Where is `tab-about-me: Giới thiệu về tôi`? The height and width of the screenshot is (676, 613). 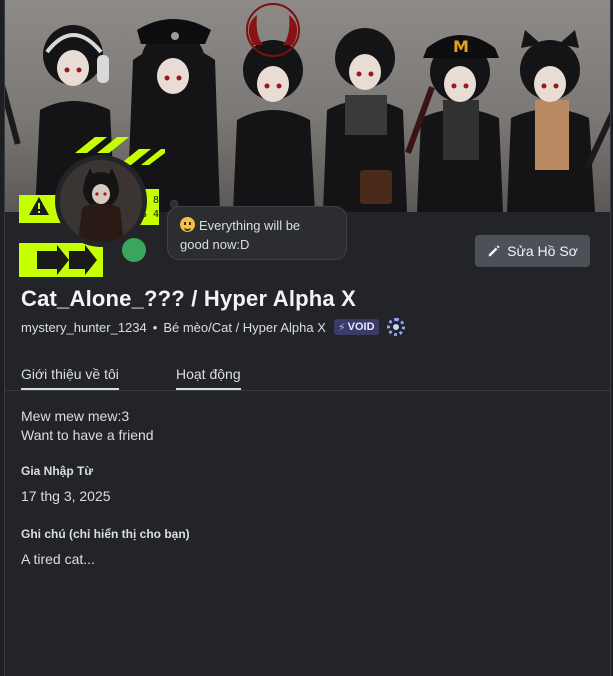 tab-about-me: Giới thiệu về tôi is located at coordinates (70, 378).